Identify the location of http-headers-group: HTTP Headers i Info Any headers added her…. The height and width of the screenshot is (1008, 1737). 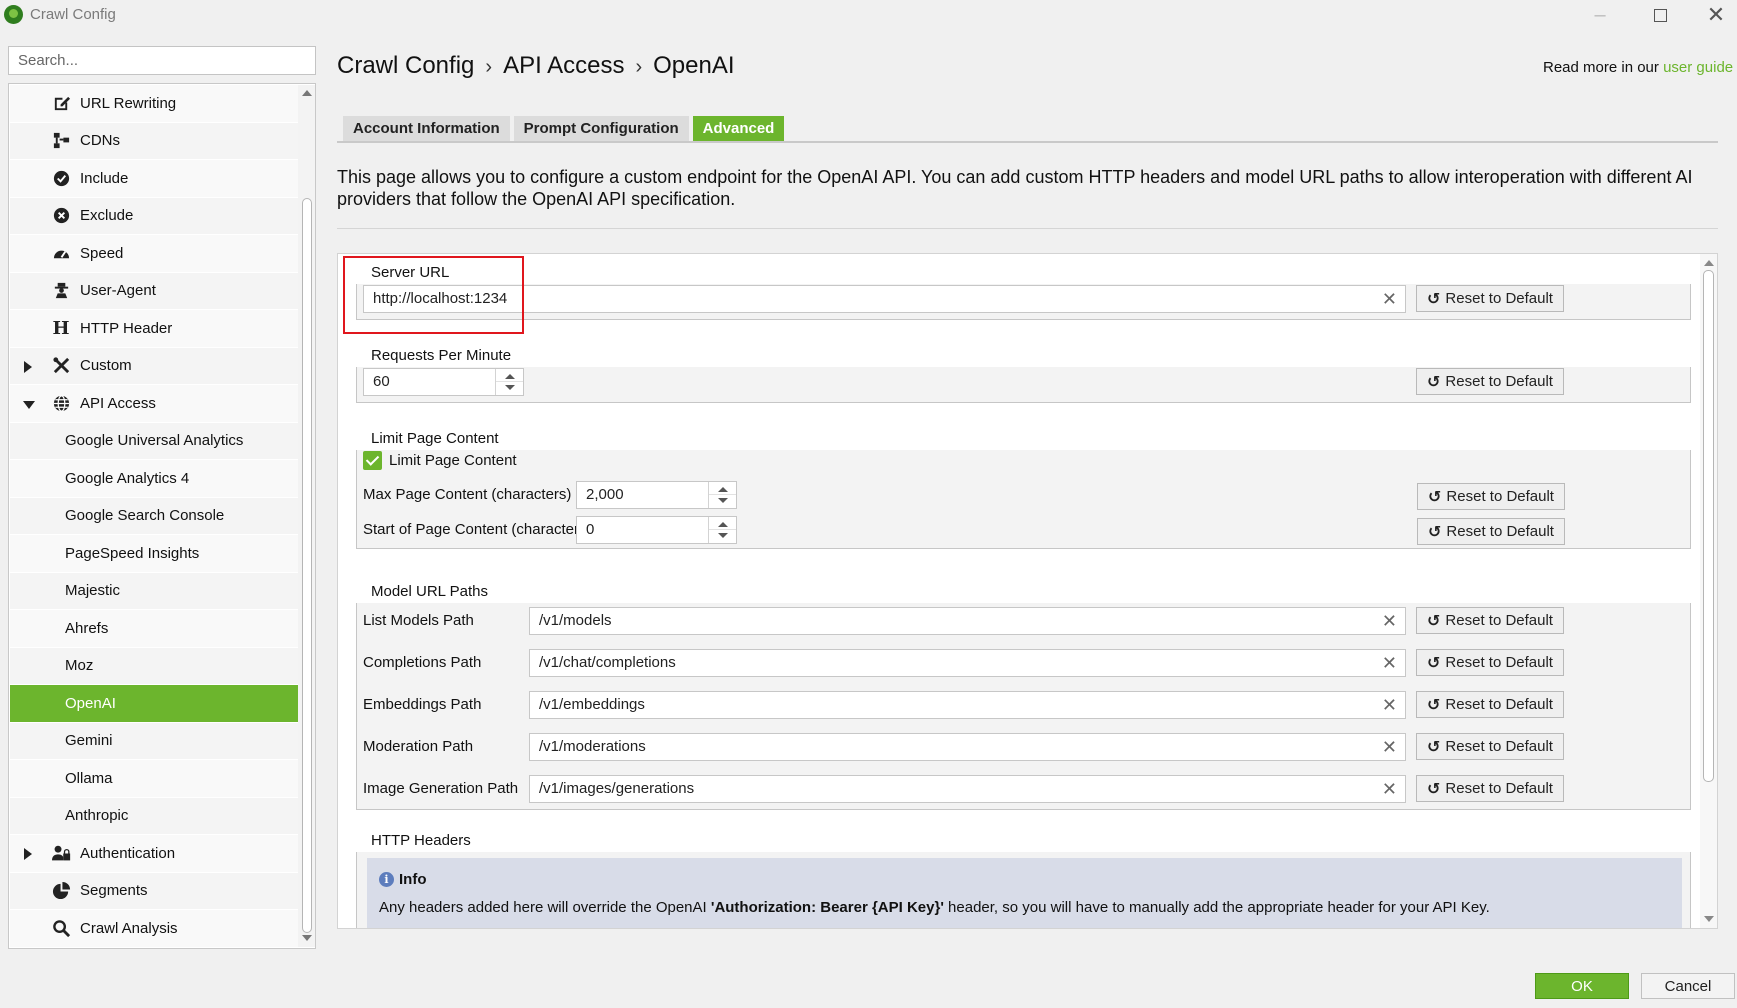
(1024, 880).